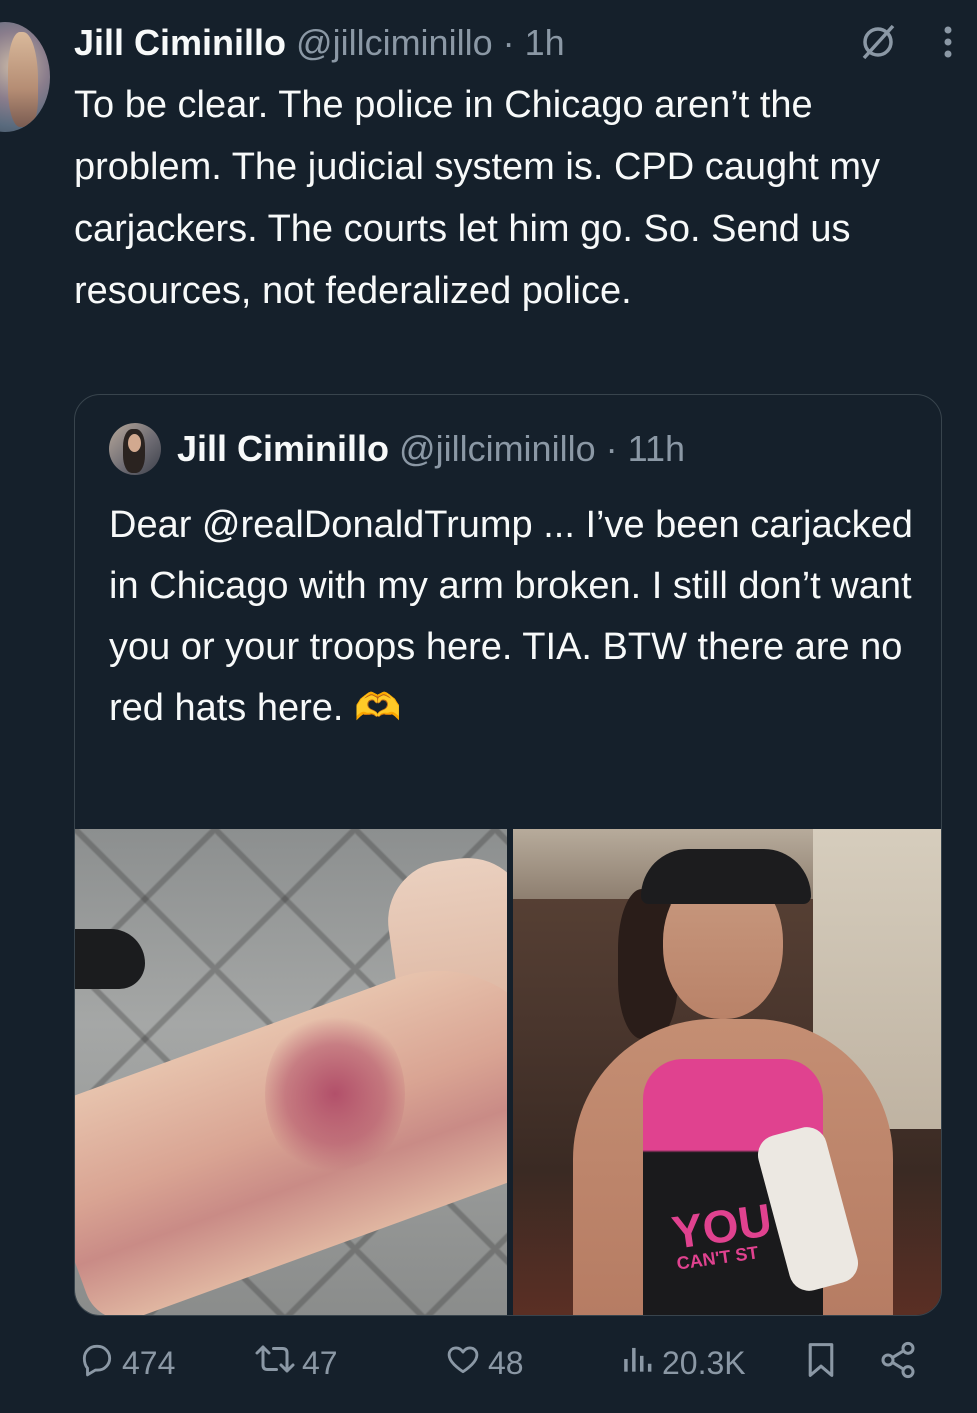 The width and height of the screenshot is (977, 1413). What do you see at coordinates (878, 44) in the screenshot?
I see `grok-icon` at bounding box center [878, 44].